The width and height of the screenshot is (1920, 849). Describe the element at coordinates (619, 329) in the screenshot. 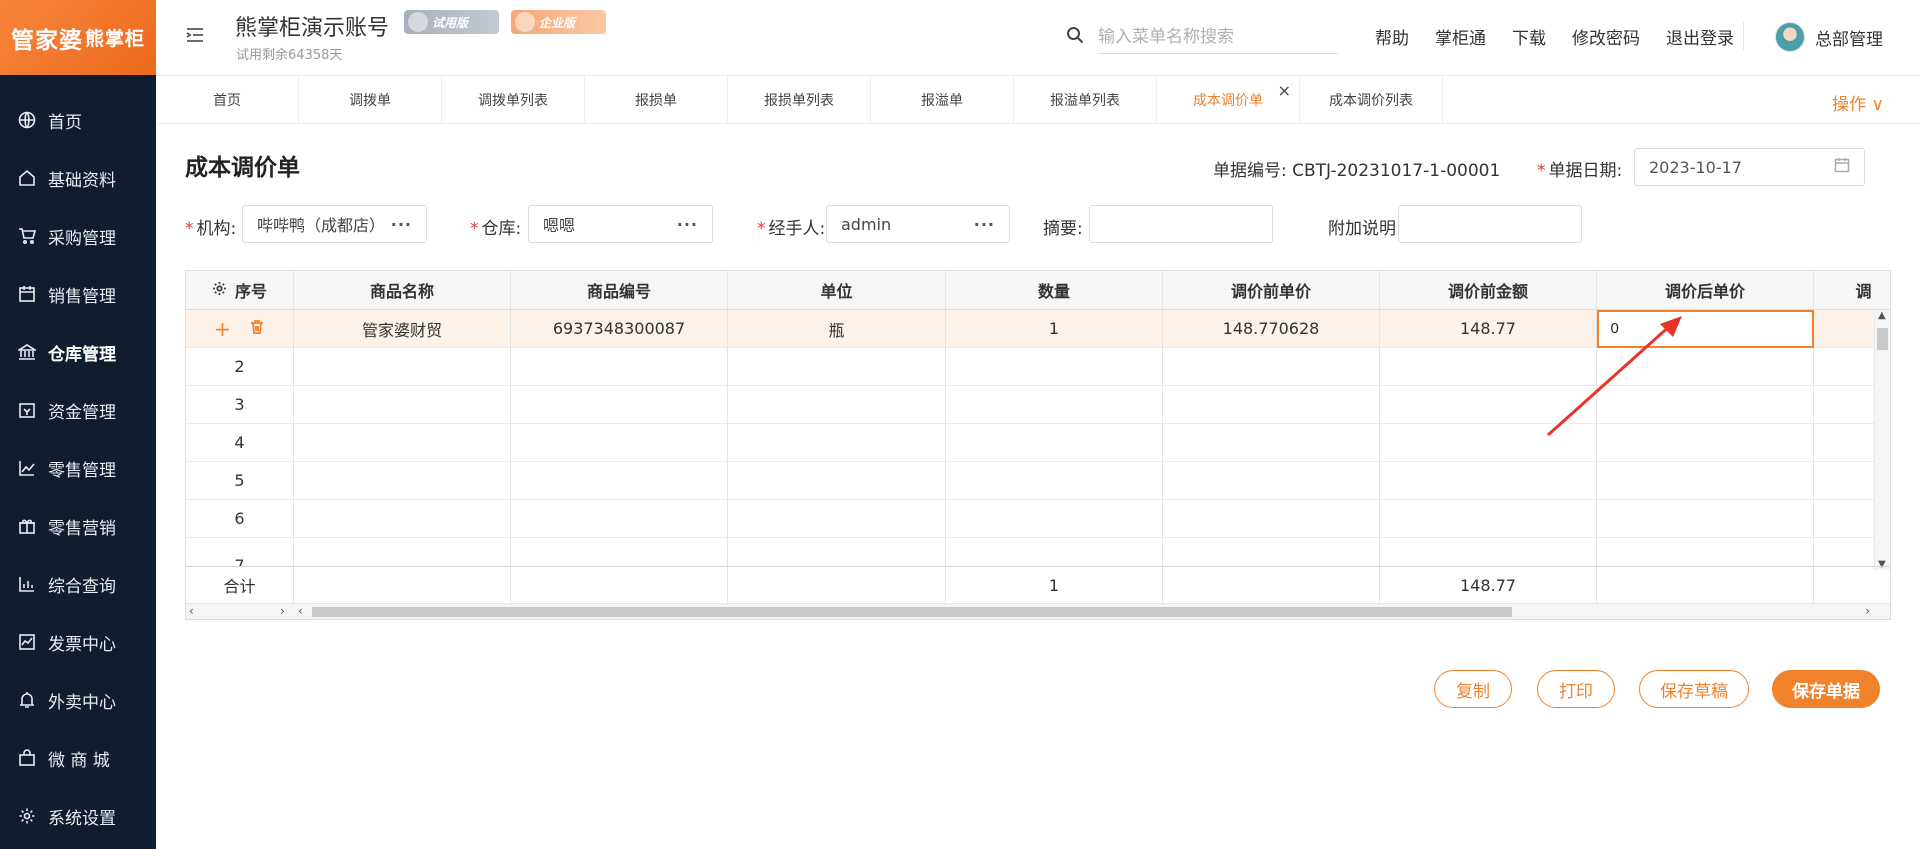

I see `cell-code: 6937348300087` at that location.